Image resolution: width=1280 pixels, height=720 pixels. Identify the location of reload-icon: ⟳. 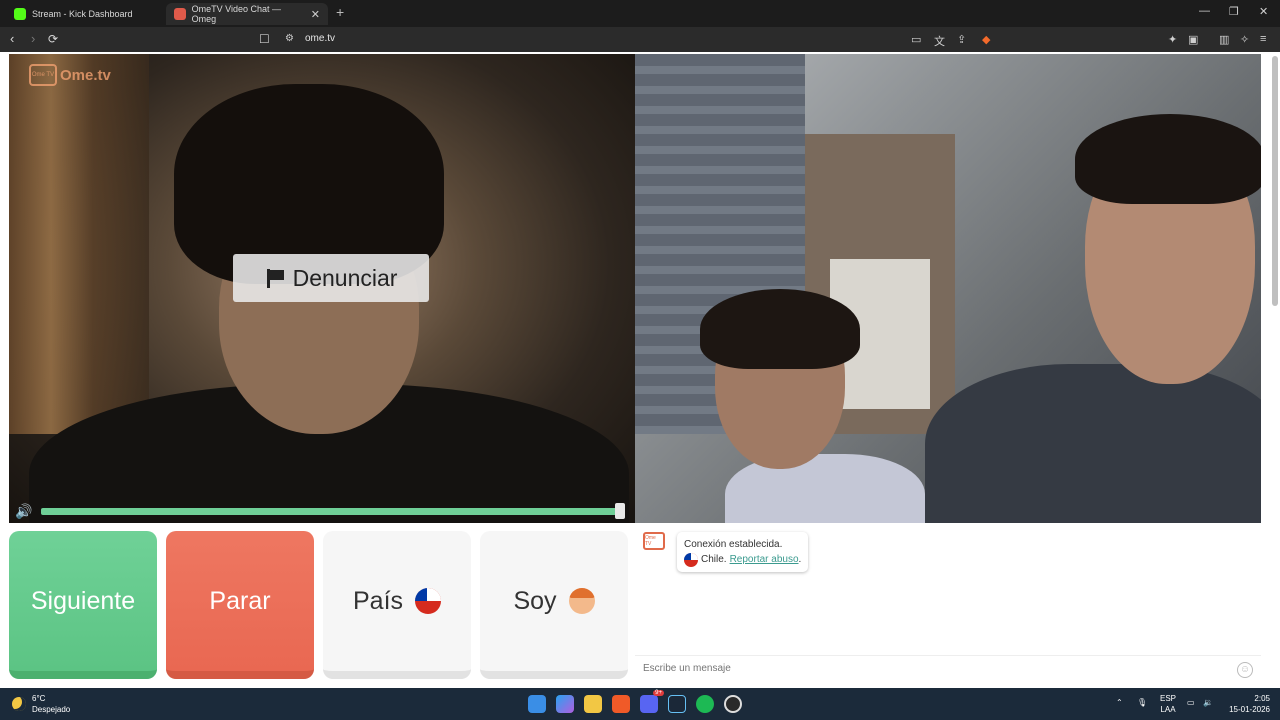
(53, 39).